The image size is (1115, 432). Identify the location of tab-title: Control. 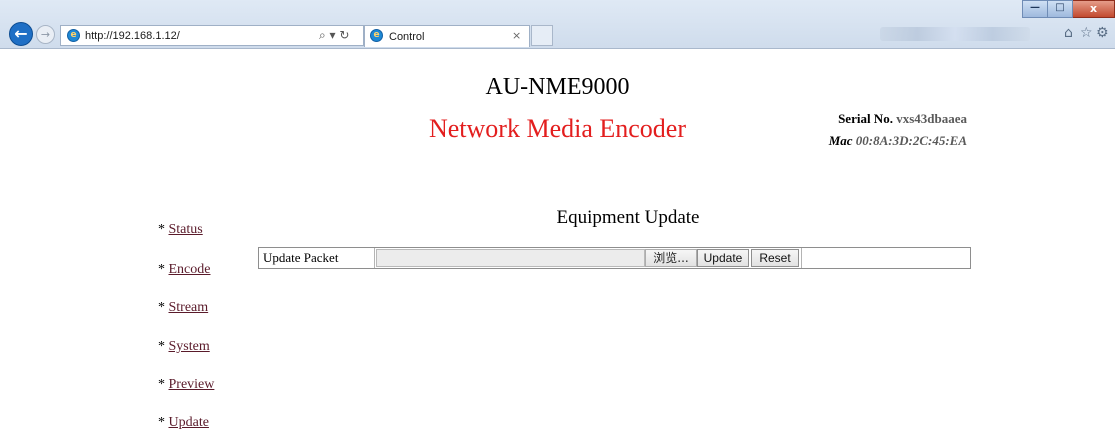
(407, 37).